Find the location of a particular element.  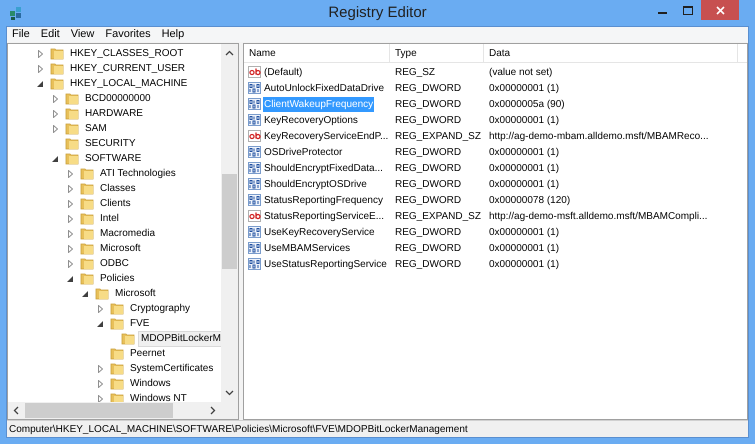

value-name: AutoUnlockFixedDataDrive is located at coordinates (324, 88).